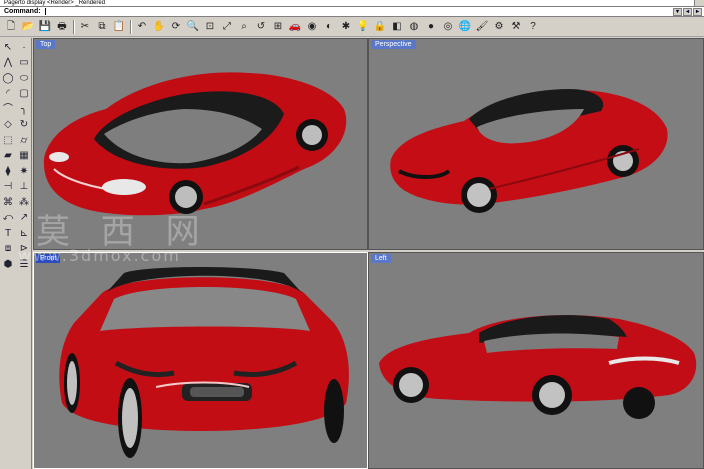 The image size is (704, 469). What do you see at coordinates (46, 44) in the screenshot?
I see `viewport-label-top: Top` at bounding box center [46, 44].